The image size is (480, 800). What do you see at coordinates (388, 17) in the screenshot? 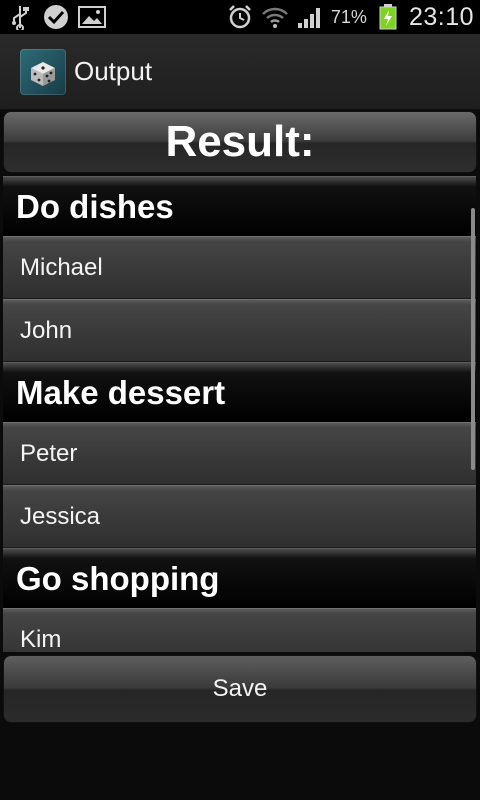
I see `battery-charging-icon` at bounding box center [388, 17].